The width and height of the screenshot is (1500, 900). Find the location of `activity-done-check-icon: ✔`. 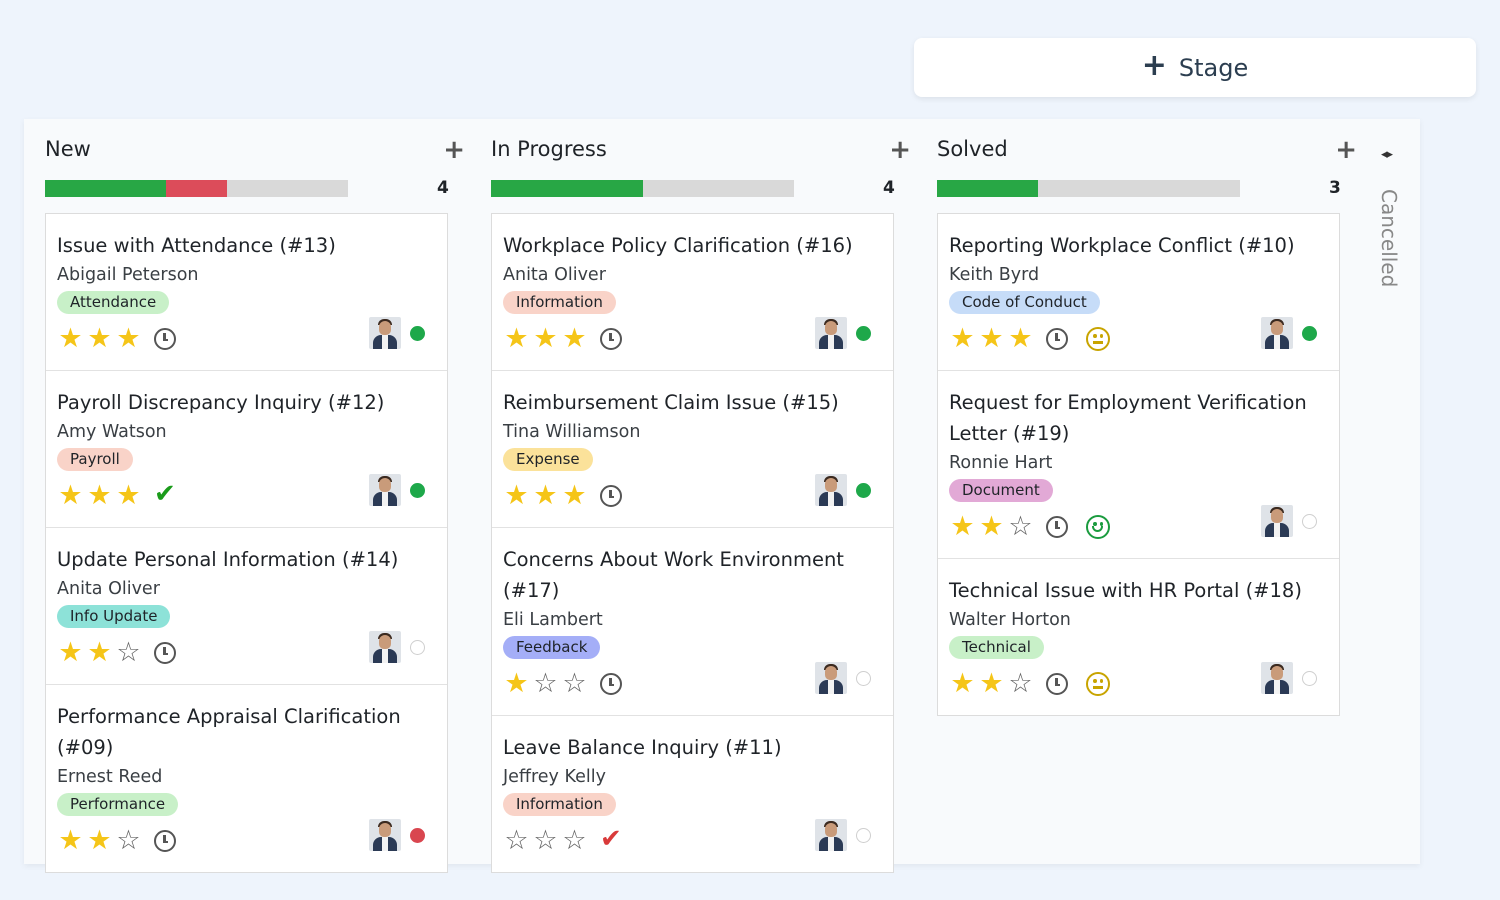

activity-done-check-icon: ✔ is located at coordinates (165, 494).